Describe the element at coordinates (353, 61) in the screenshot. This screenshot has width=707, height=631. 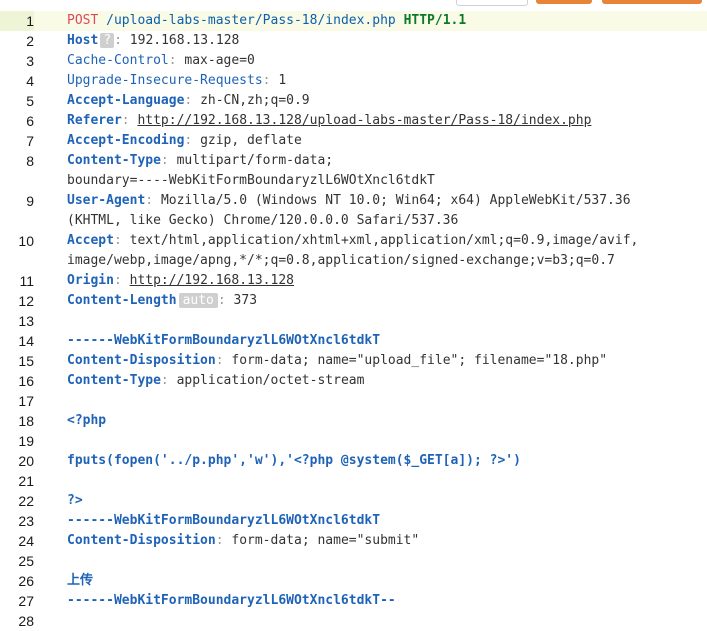
I see `code-line: 3 Cache-Control: max-age=0` at that location.